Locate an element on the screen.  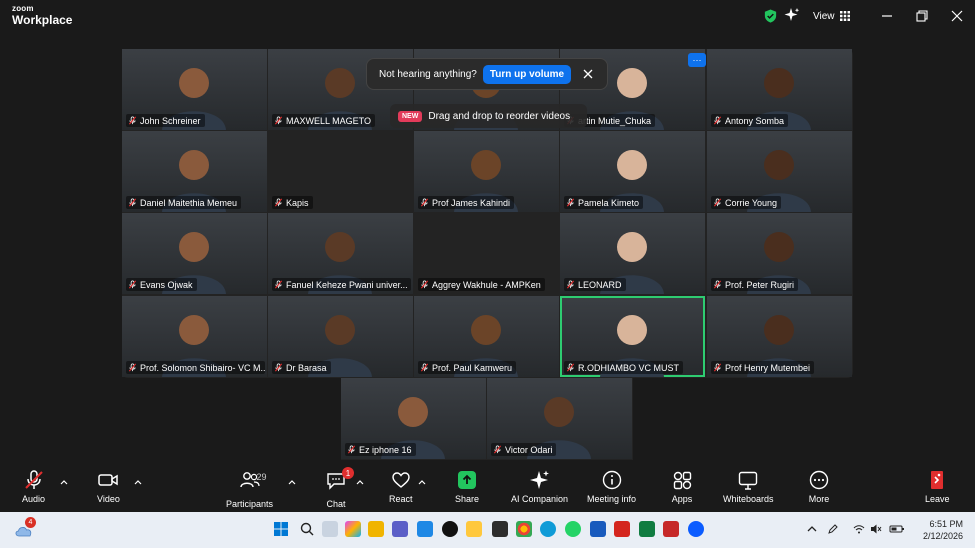
participant-name-tag: Daniel Maitethia Memeu is located at coordinates (184, 202).